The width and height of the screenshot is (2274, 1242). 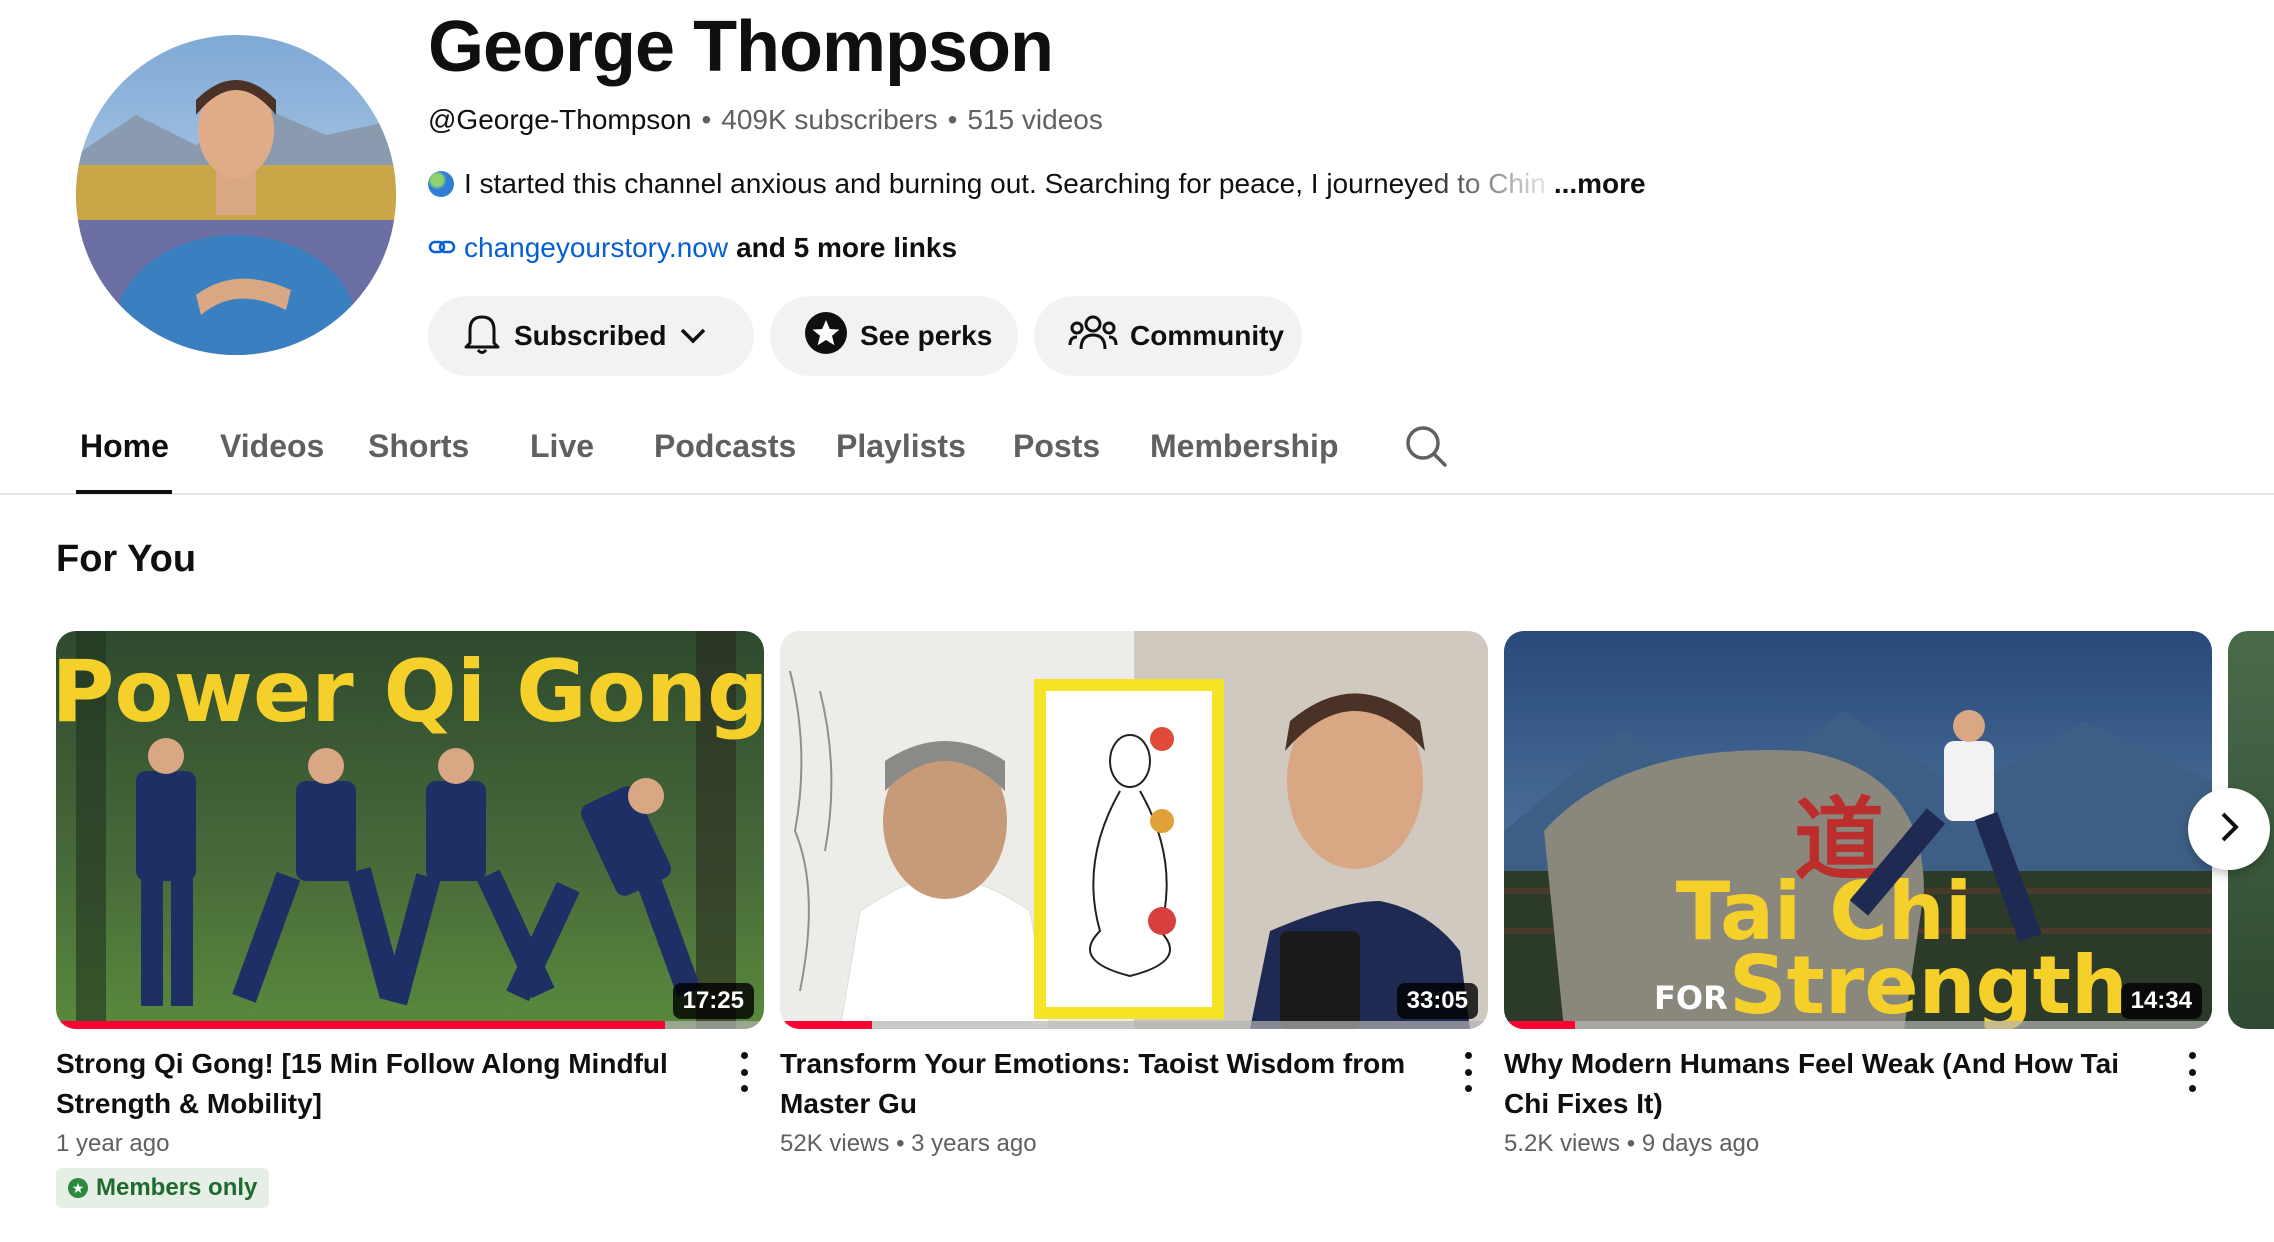 I want to click on channel-handle: @George-Thompson, so click(x=560, y=119).